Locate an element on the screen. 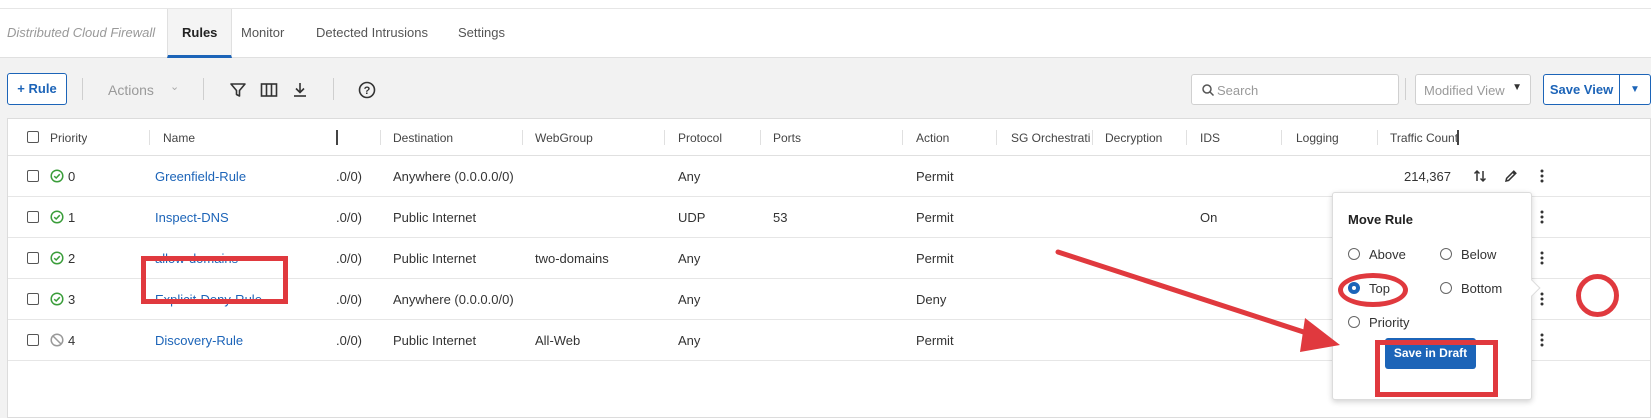  popover-title: Move Rule is located at coordinates (1381, 219).